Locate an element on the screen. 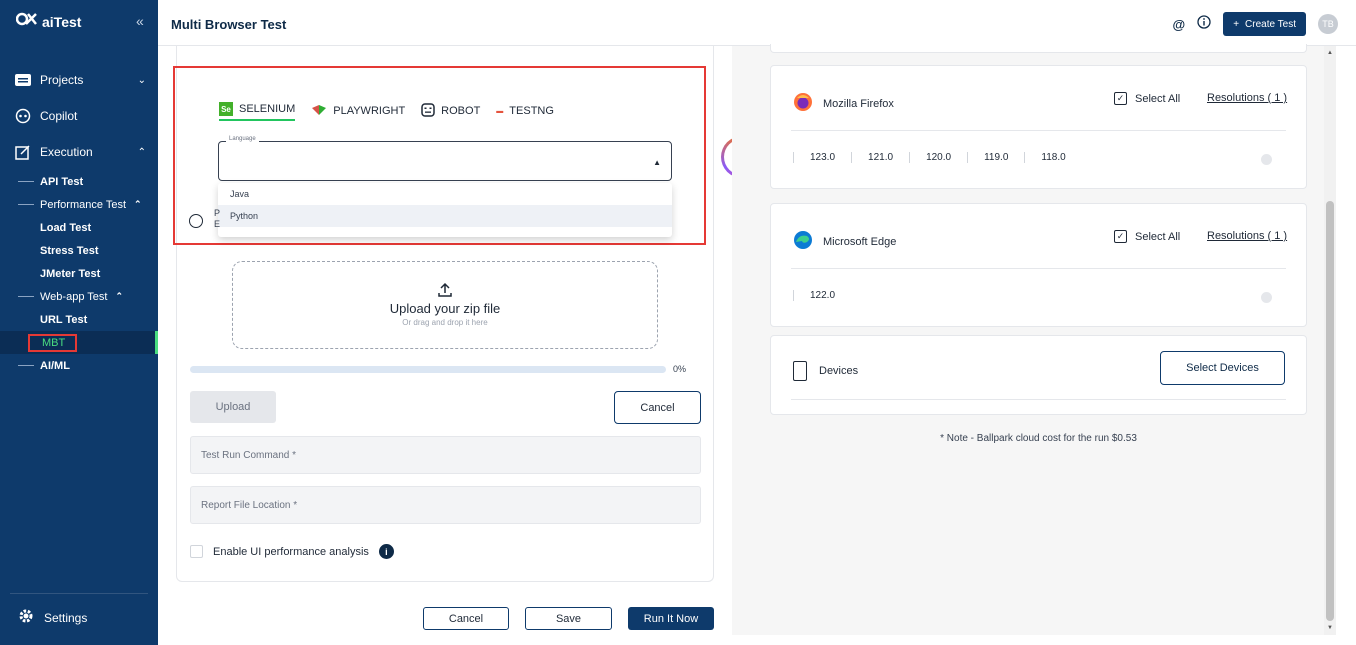 The image size is (1356, 645). sidebar-item-aiml: AI/ML is located at coordinates (79, 365).